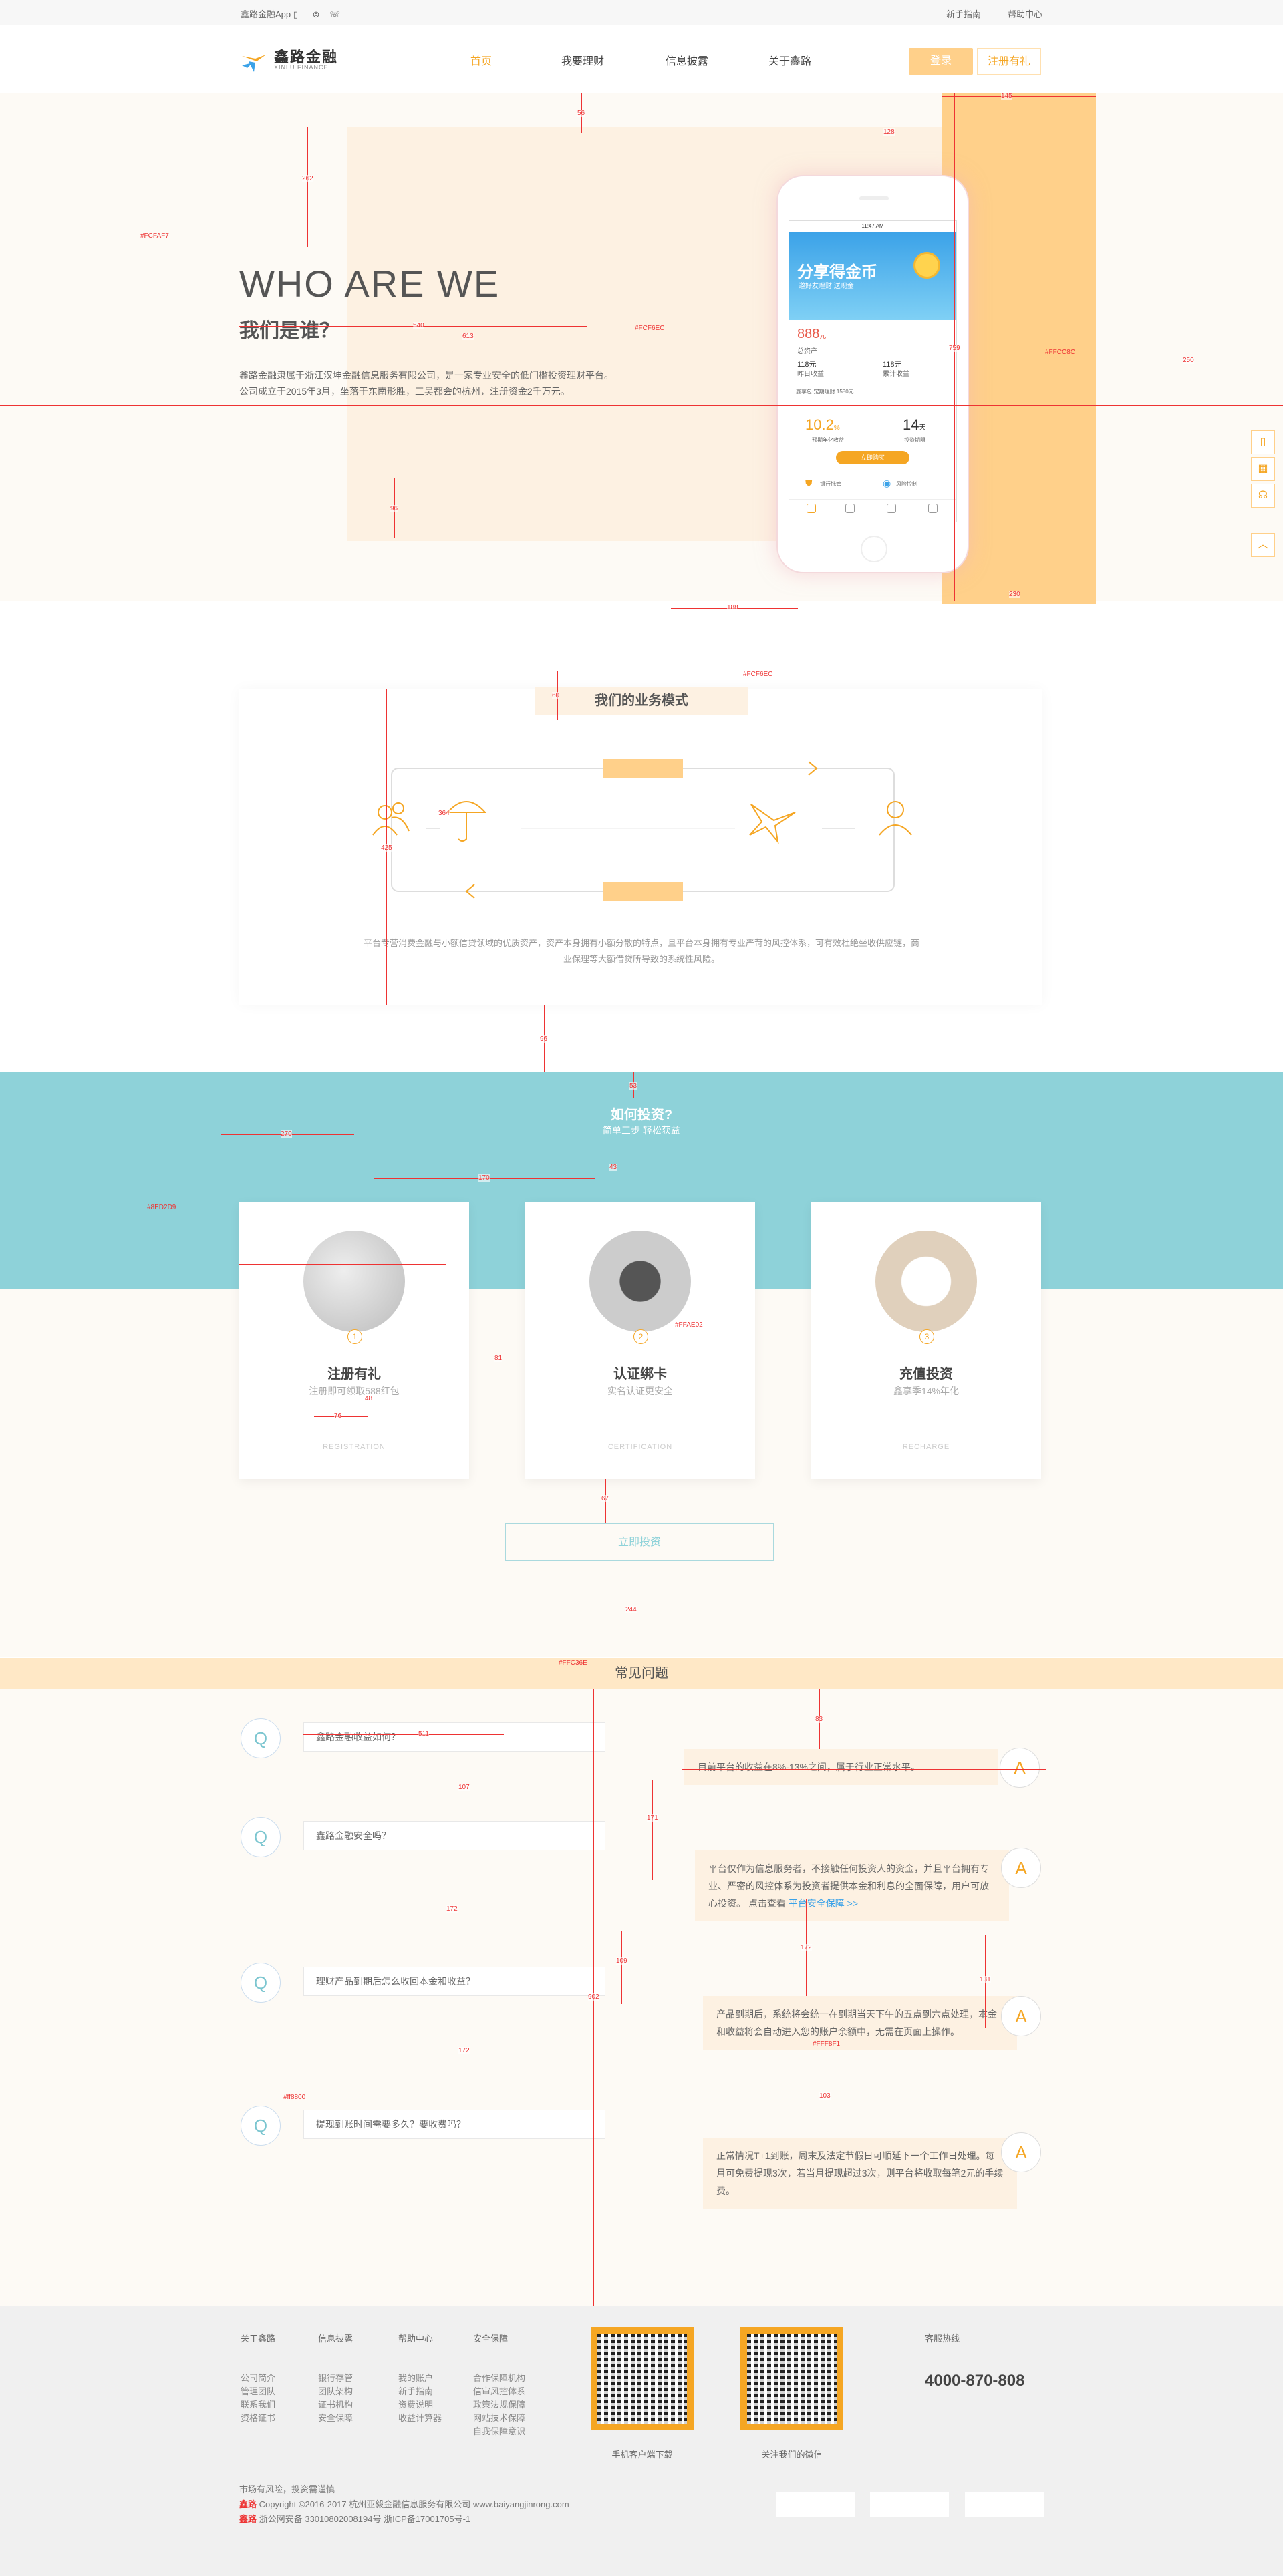 The height and width of the screenshot is (2576, 1283). I want to click on invest-title: 如何投资?, so click(641, 1115).